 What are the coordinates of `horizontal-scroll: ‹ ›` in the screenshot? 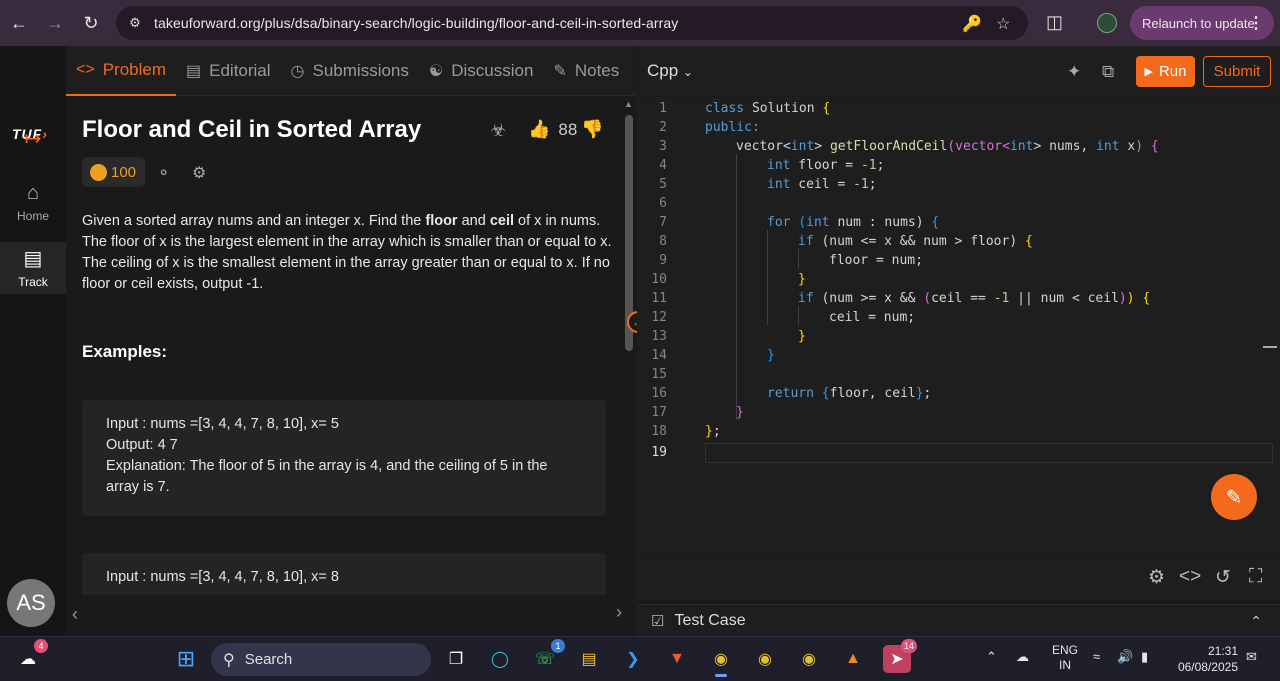 It's located at (351, 615).